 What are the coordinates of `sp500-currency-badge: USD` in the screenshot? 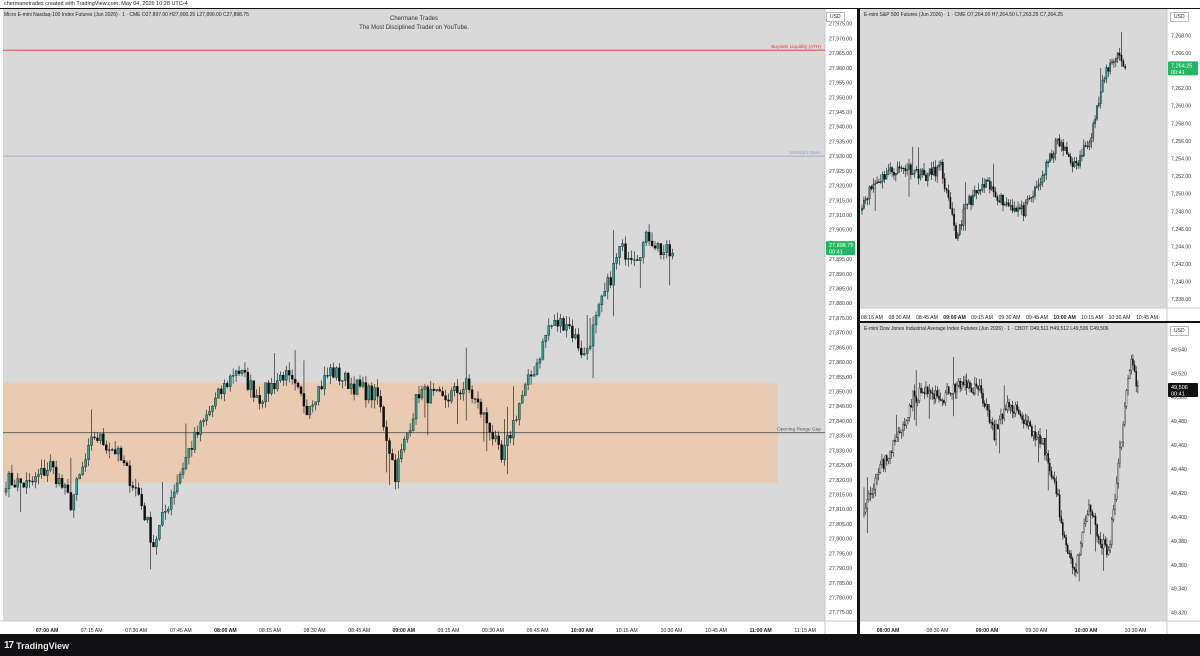 It's located at (1179, 17).